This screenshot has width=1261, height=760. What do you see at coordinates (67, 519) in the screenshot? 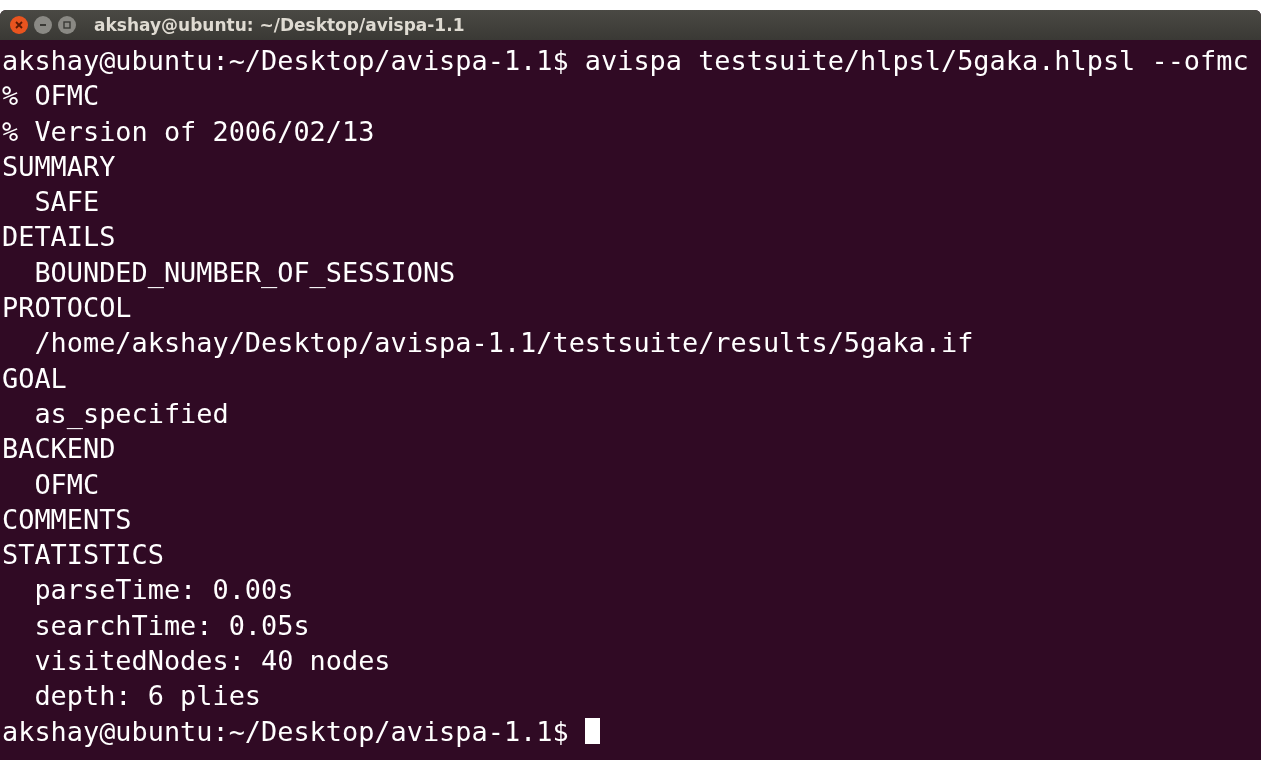
I see `terminal-line: COMMENTS` at bounding box center [67, 519].